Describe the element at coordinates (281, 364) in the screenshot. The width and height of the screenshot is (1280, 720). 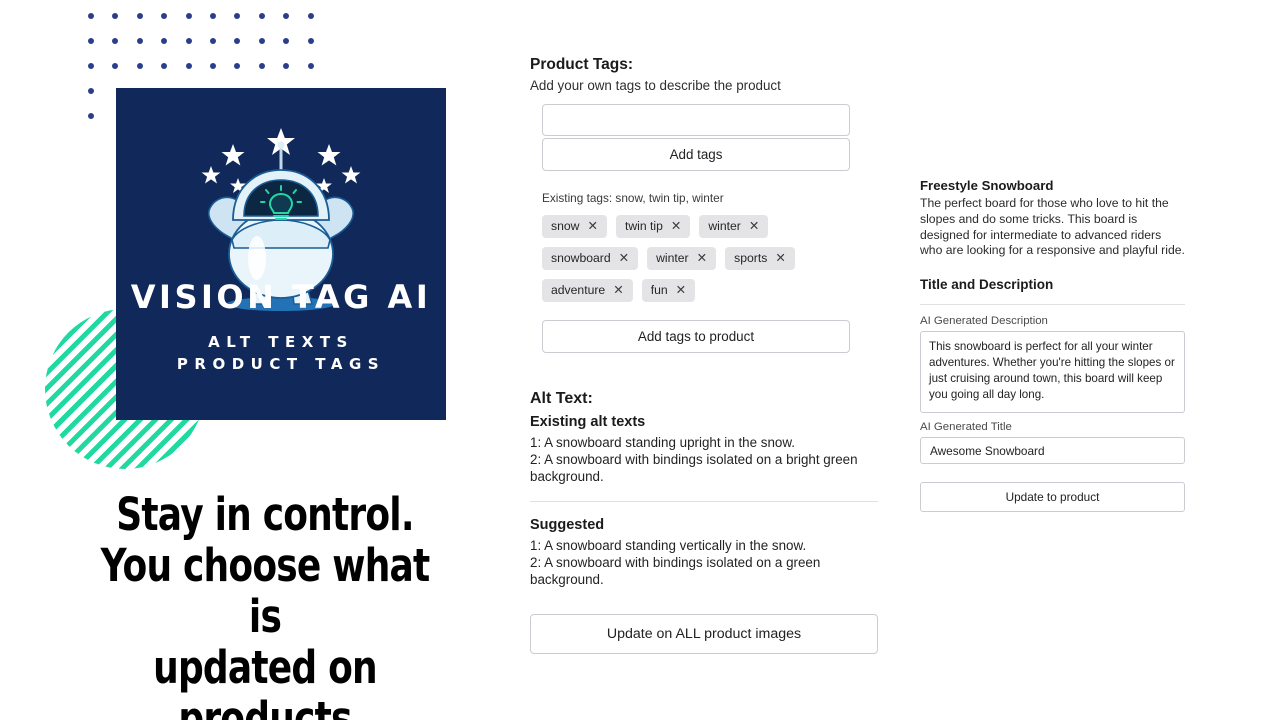
I see `brand-subtitle-line-2: PRODUCT TAGS` at that location.